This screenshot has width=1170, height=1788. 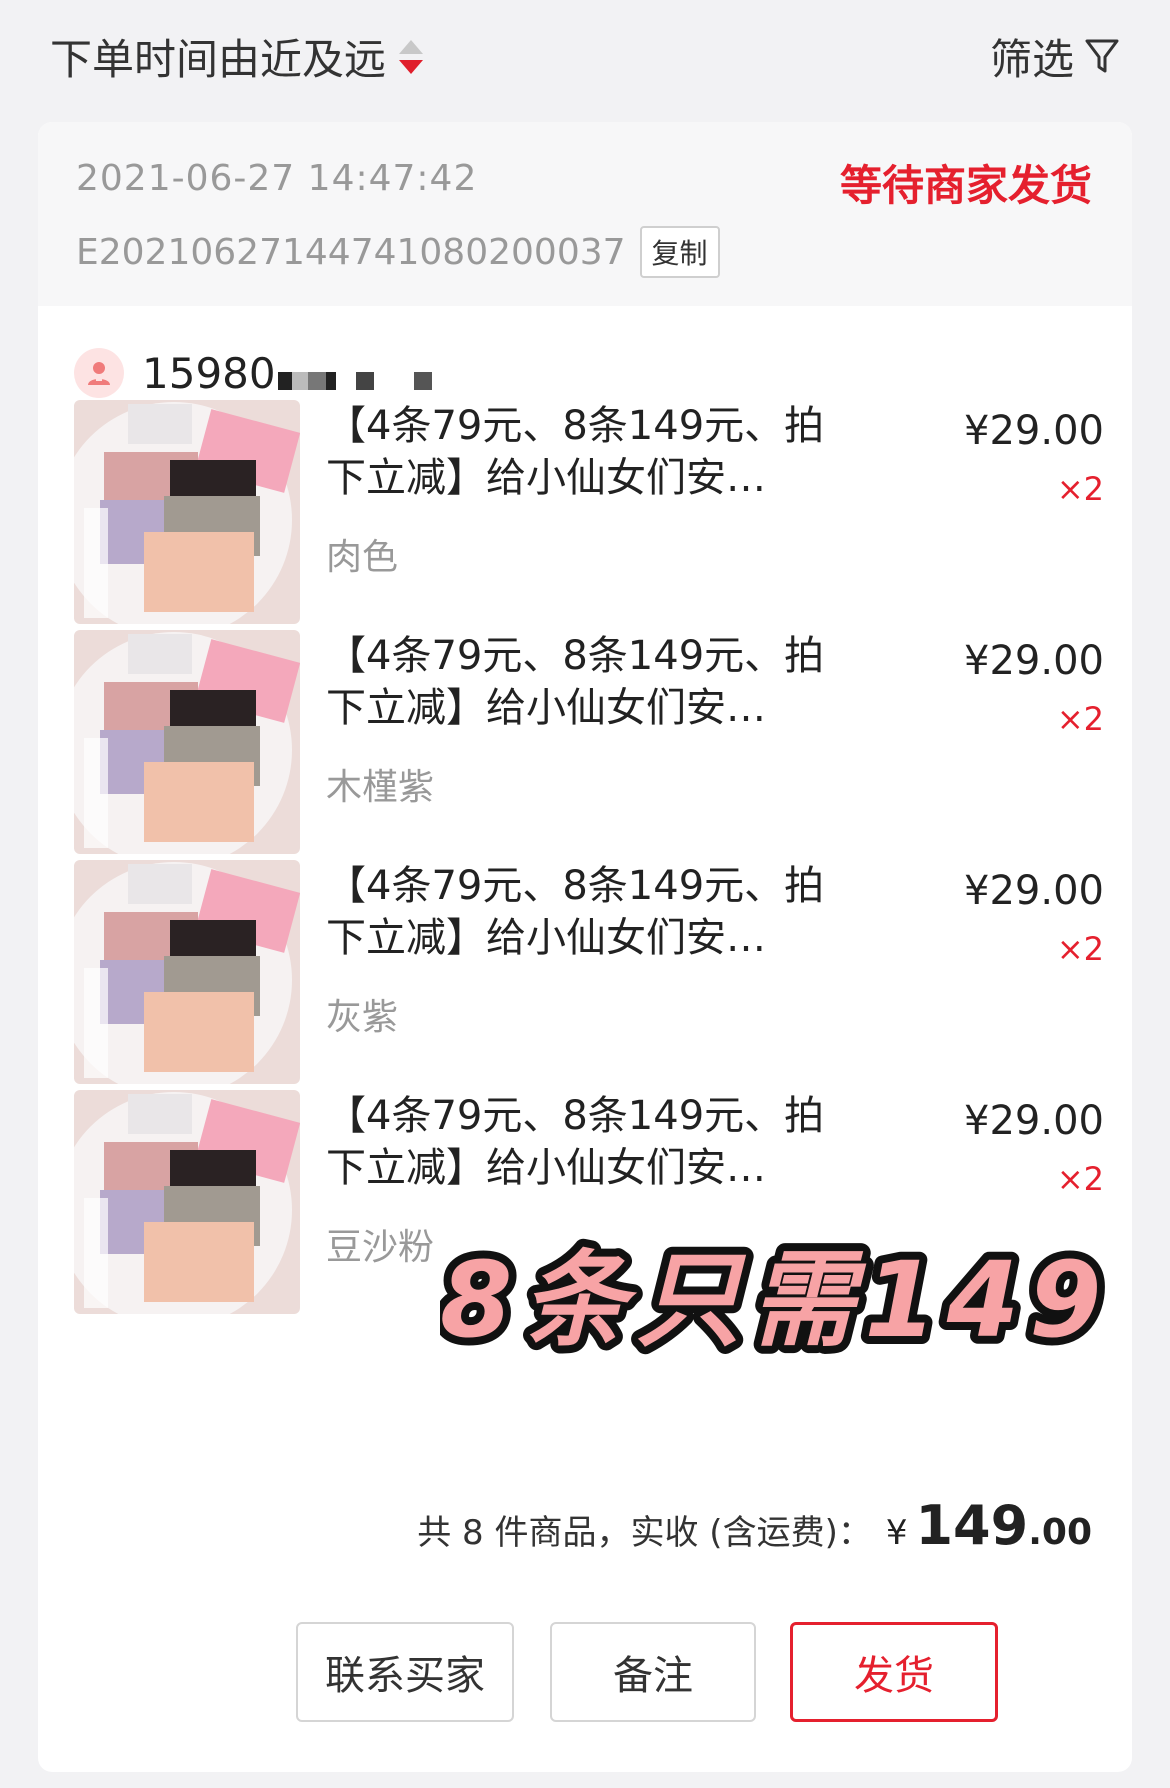 What do you see at coordinates (1031, 59) in the screenshot?
I see `filter-label: 筛选` at bounding box center [1031, 59].